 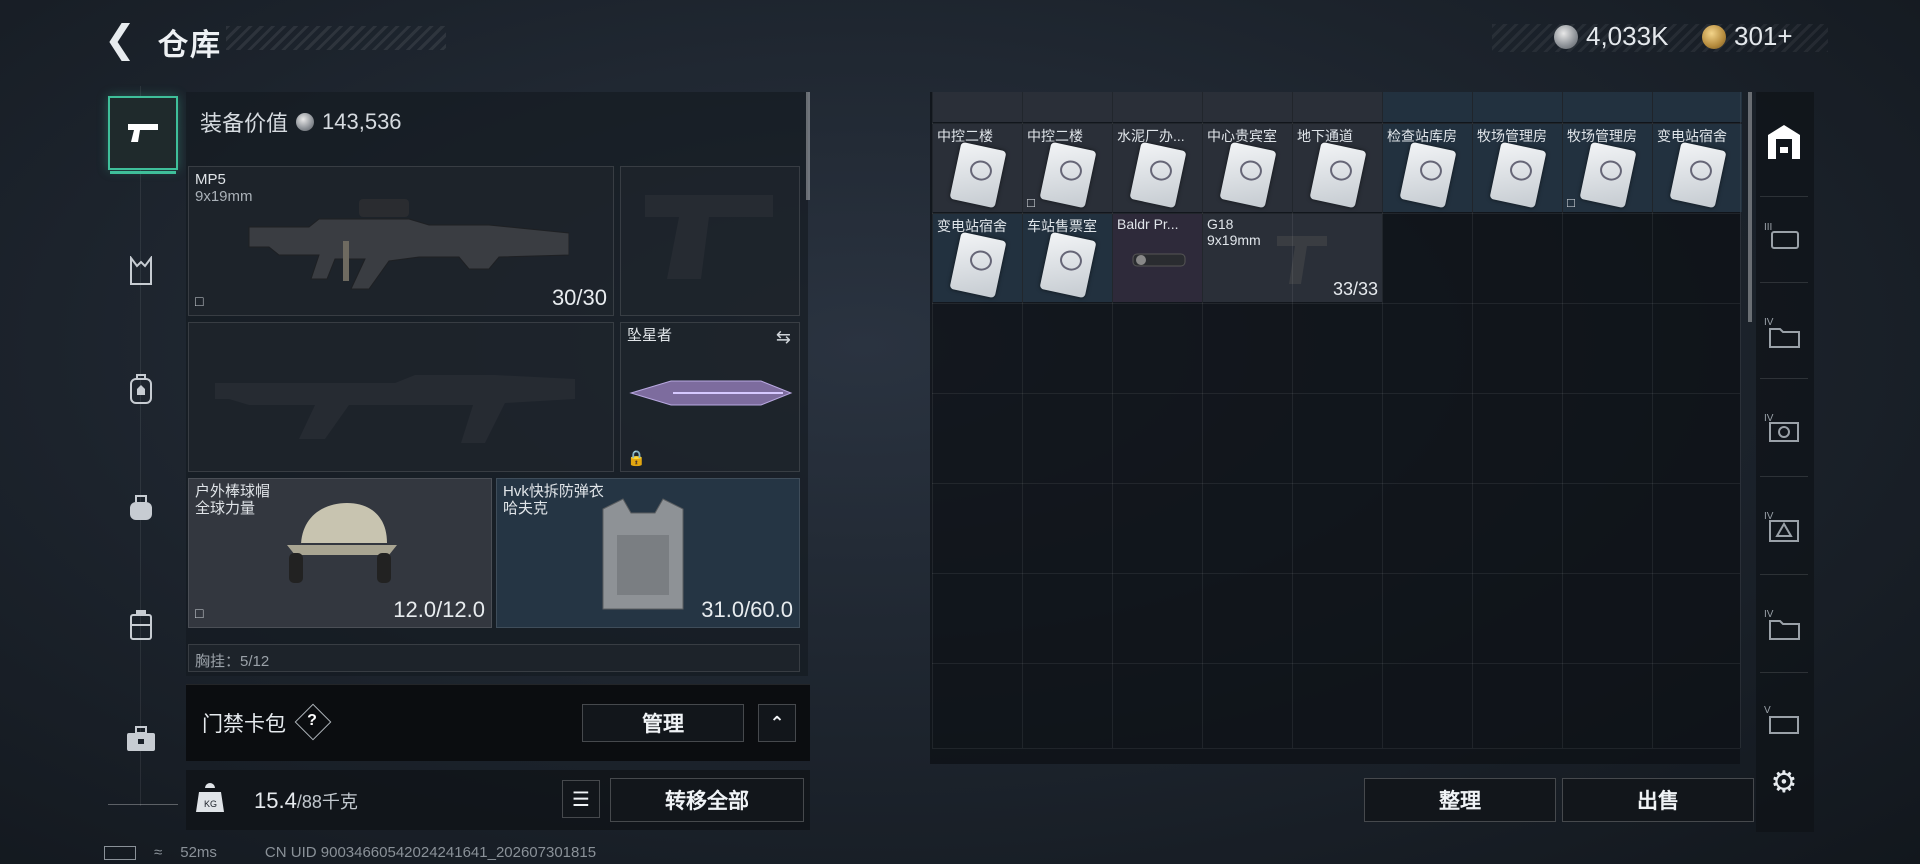 What do you see at coordinates (233, 500) in the screenshot?
I see `helmet-name: 户外棒球帽 全球力量` at bounding box center [233, 500].